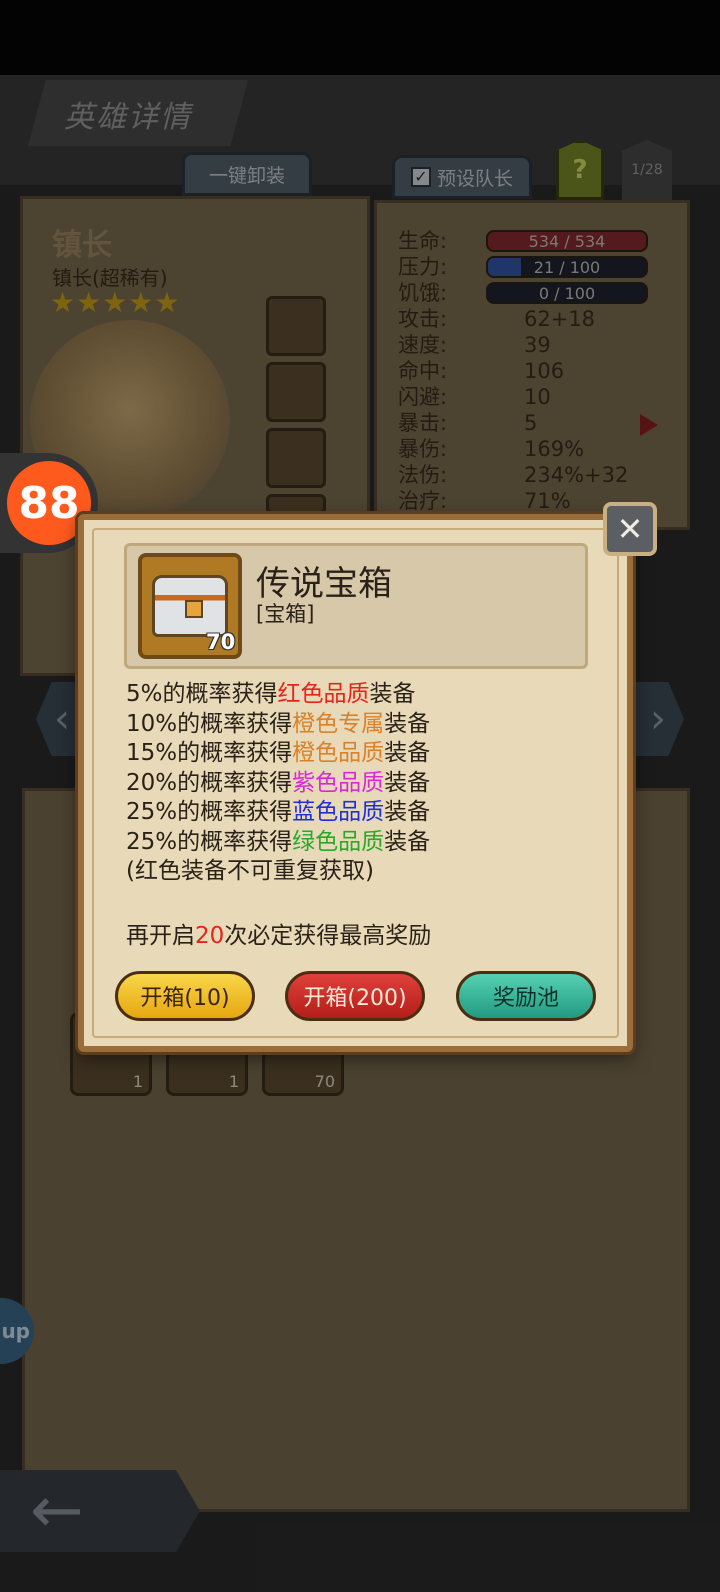 This screenshot has height=1592, width=720. I want to click on close-icon: ✕, so click(630, 529).